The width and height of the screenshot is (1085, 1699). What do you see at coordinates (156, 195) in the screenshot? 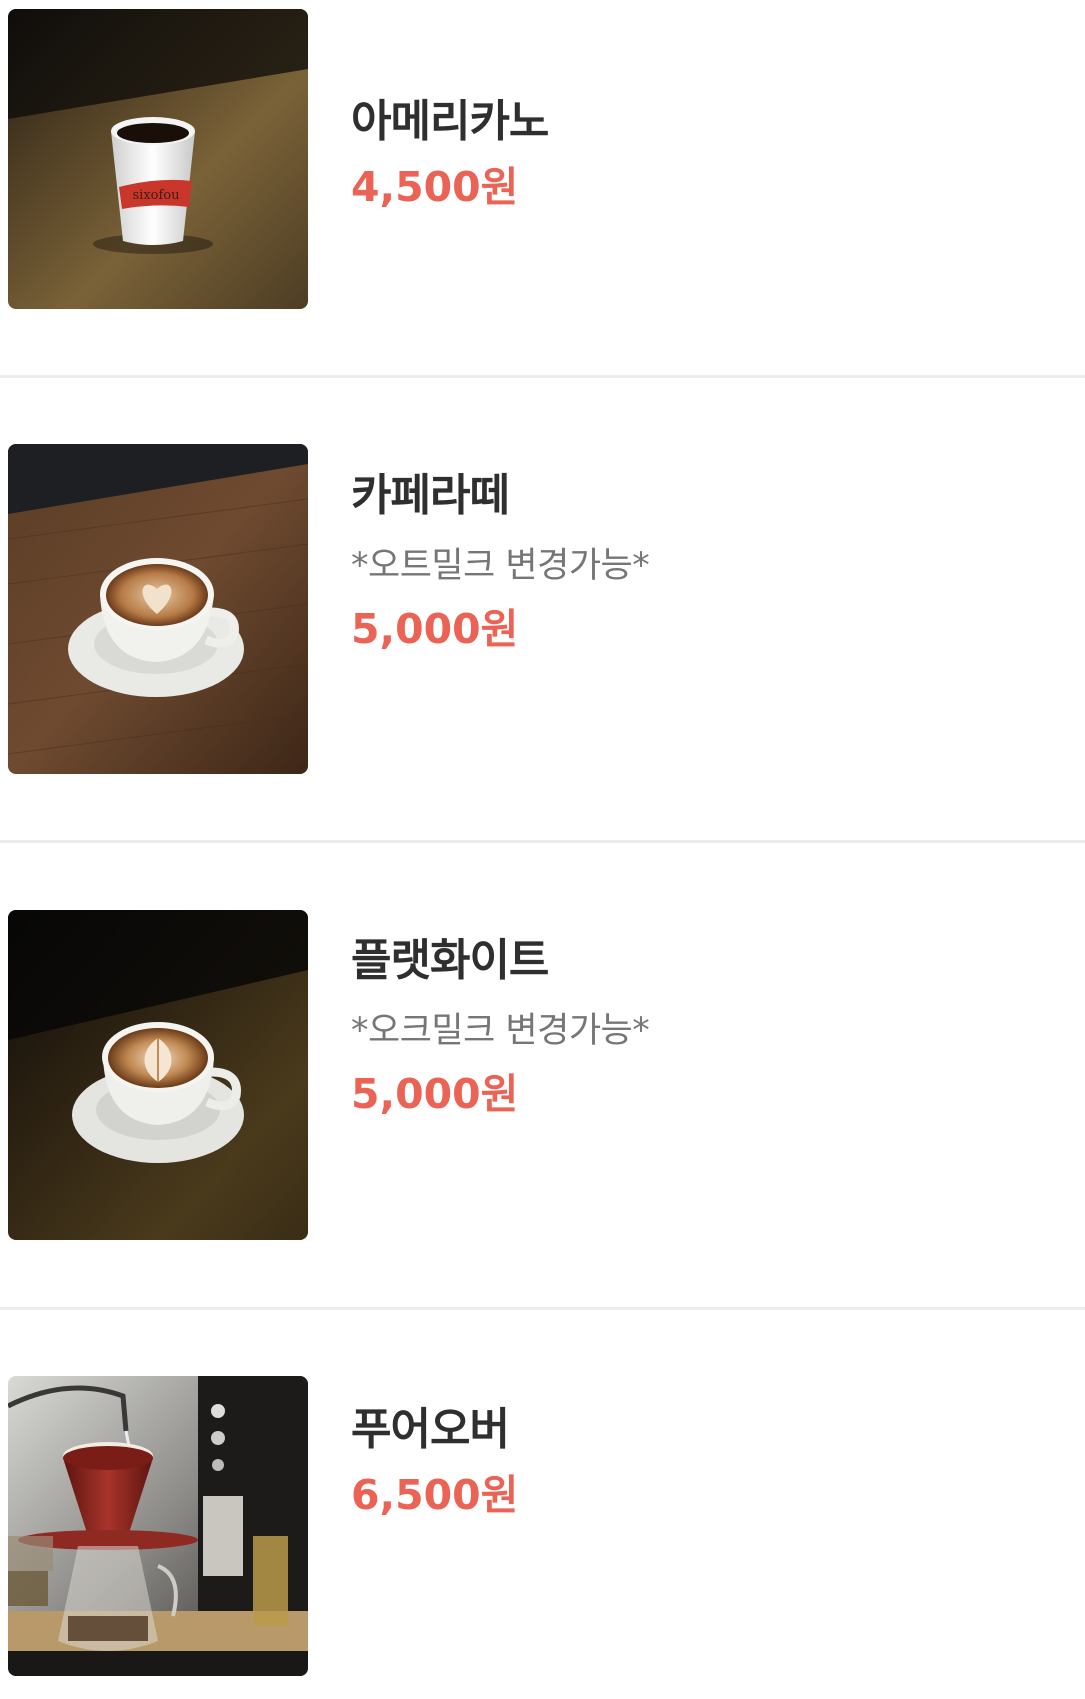
I see `cup-logo-text: sixofou` at bounding box center [156, 195].